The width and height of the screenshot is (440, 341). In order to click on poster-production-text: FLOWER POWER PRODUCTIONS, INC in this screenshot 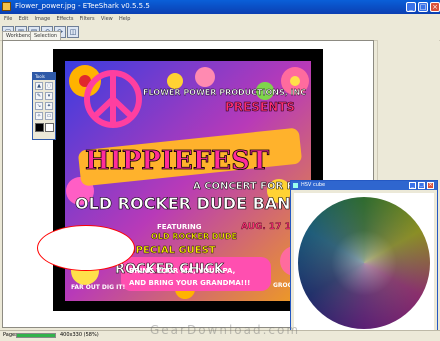, I will do `click(224, 92)`.